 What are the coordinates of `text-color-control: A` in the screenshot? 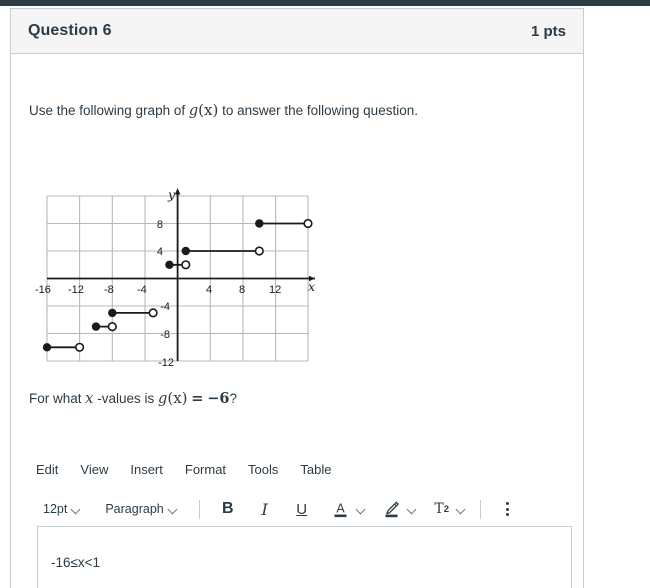 It's located at (347, 509).